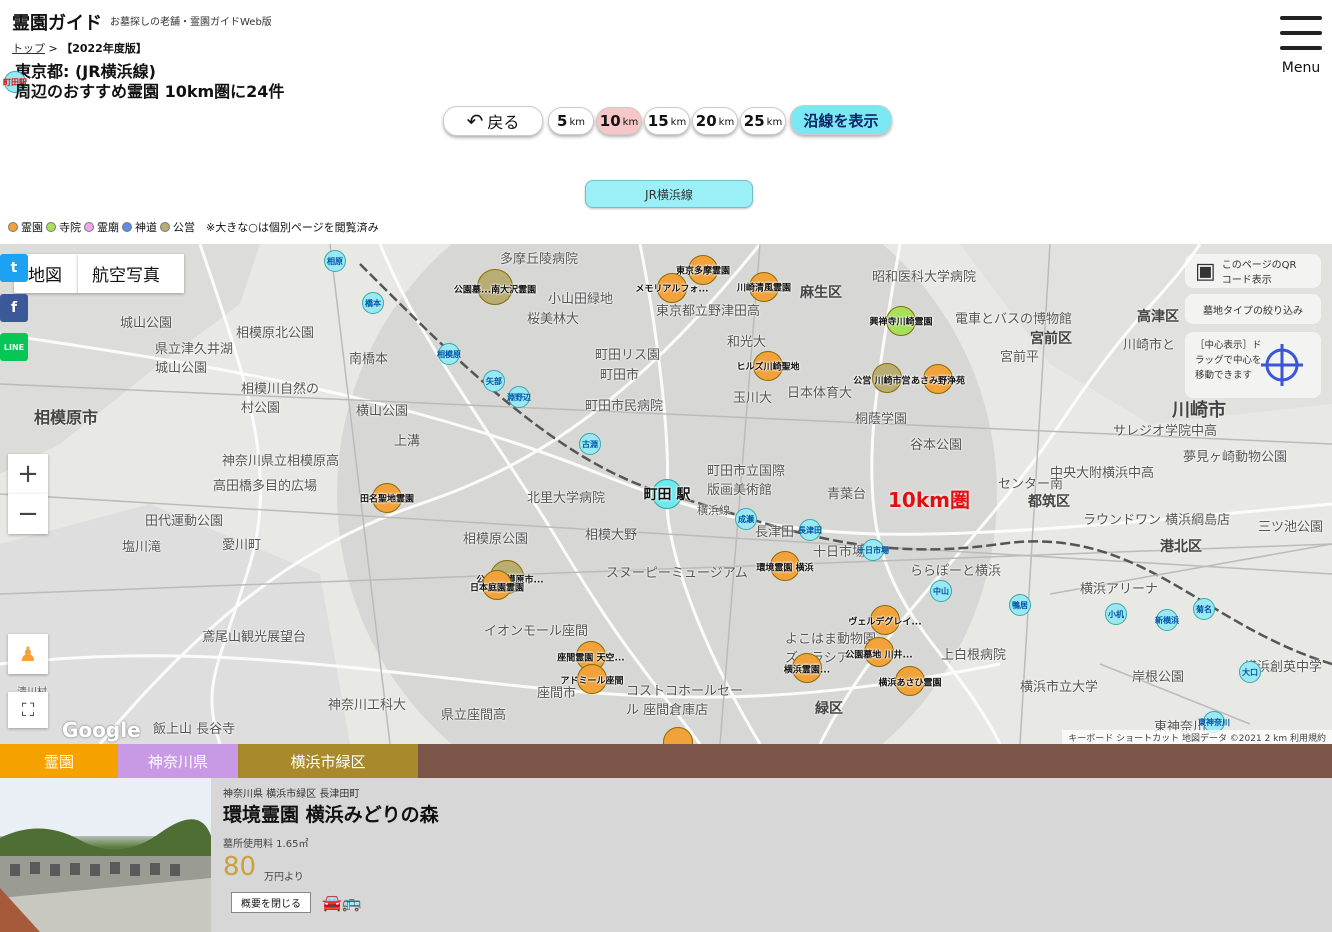  What do you see at coordinates (369, 359) in the screenshot?
I see `map-place-label: 南橋本` at bounding box center [369, 359].